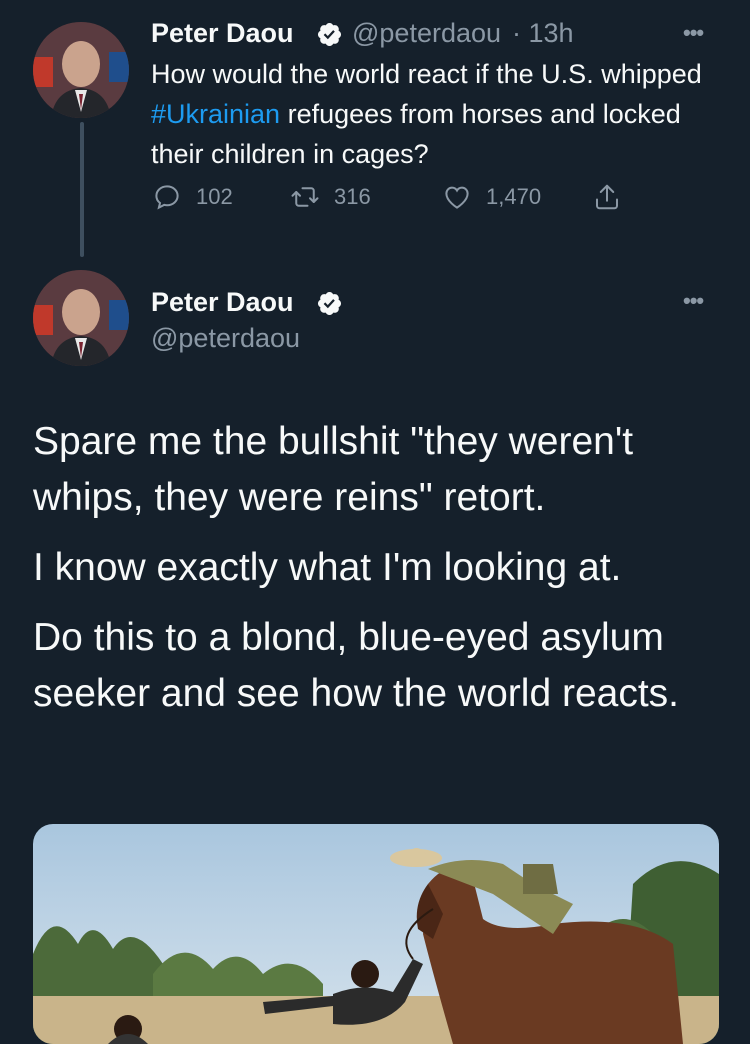 The width and height of the screenshot is (750, 1044). I want to click on like-button: 1,470, so click(491, 197).